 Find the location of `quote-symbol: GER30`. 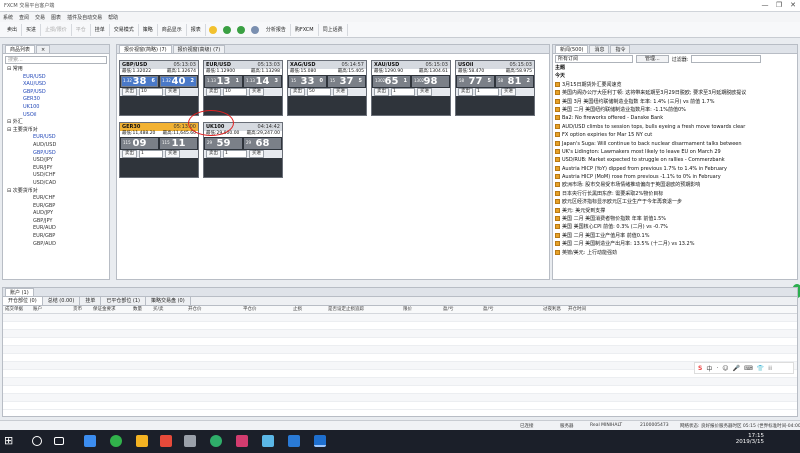

quote-symbol: GER30 is located at coordinates (131, 127).